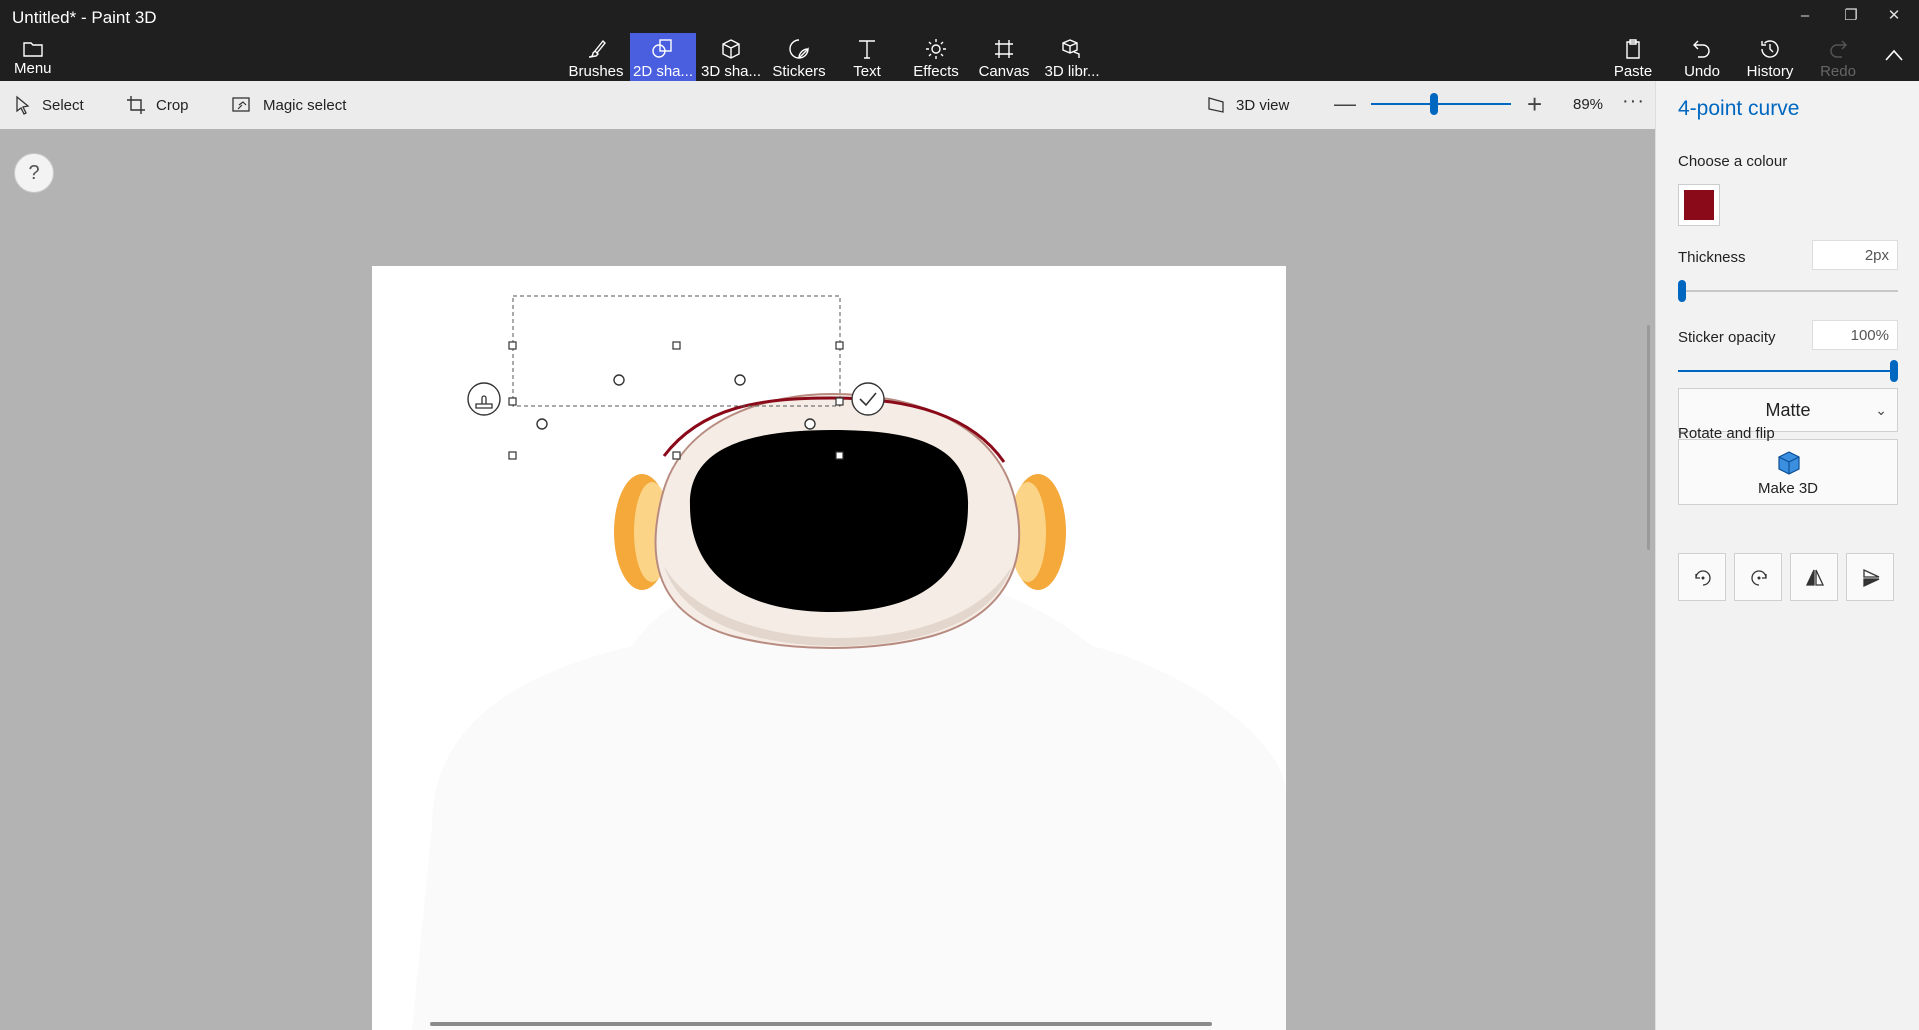  I want to click on tool-stickers: Stickers, so click(799, 57).